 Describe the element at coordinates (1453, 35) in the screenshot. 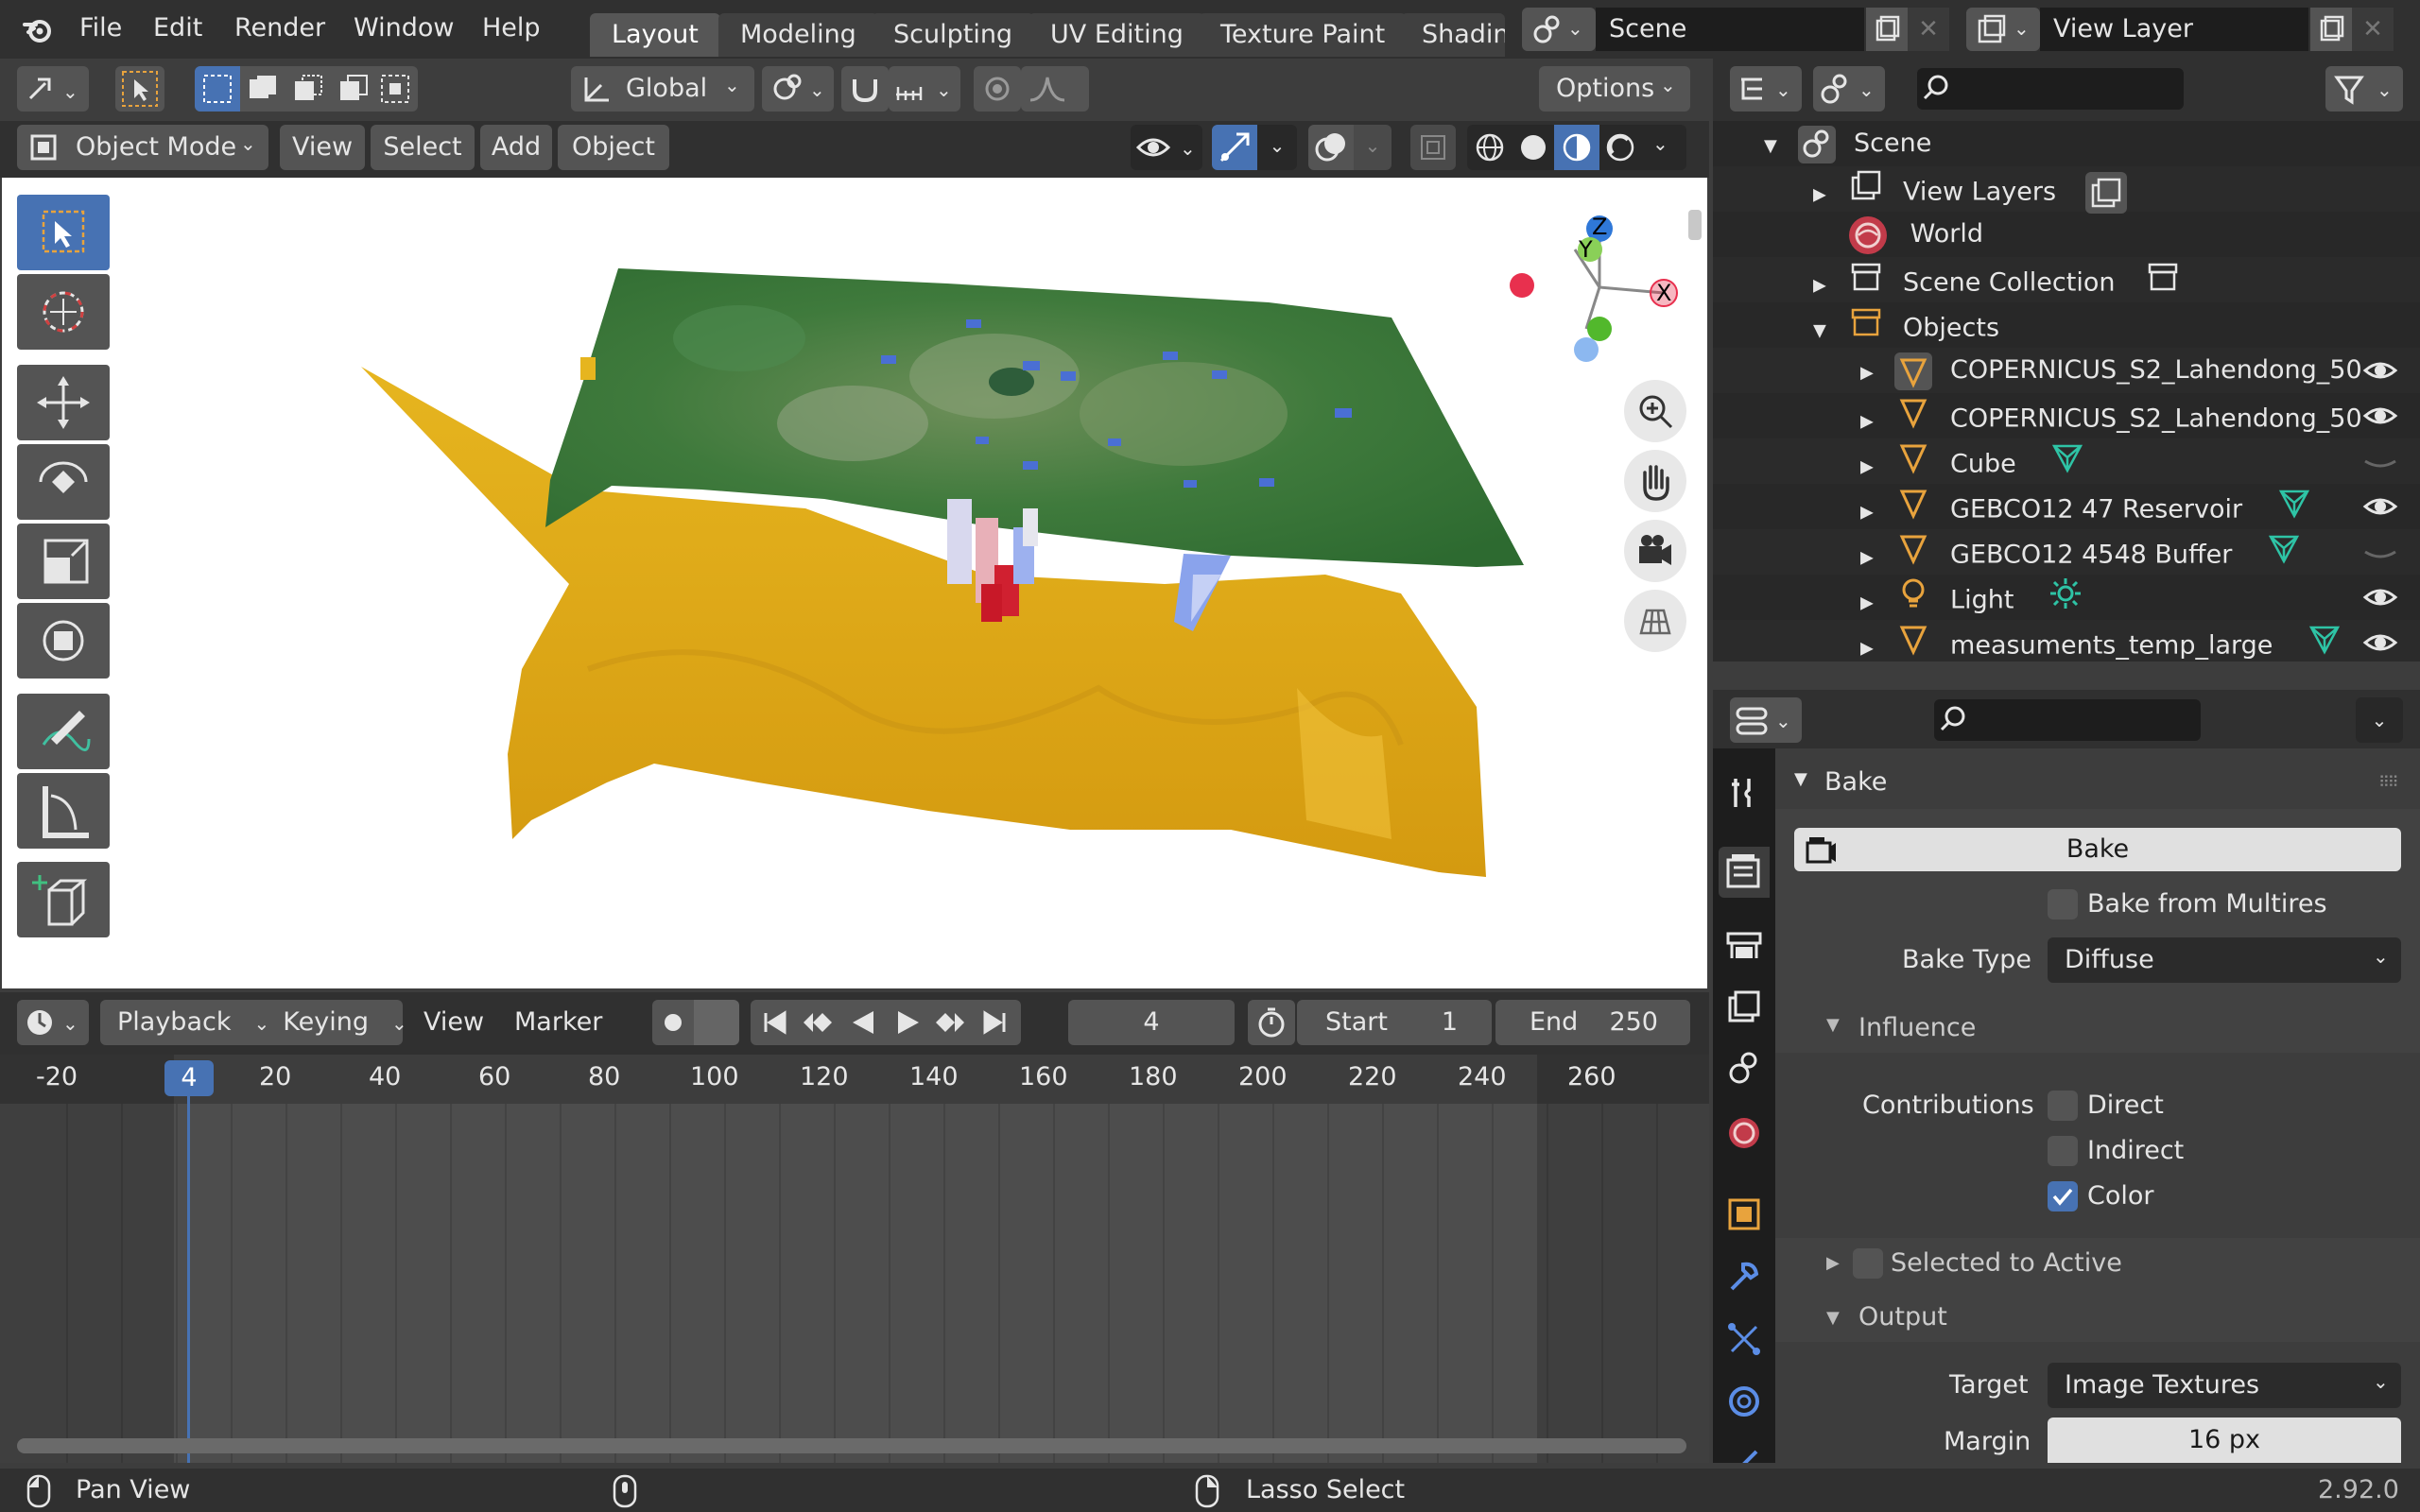

I see `tab-shading: Shadin` at that location.